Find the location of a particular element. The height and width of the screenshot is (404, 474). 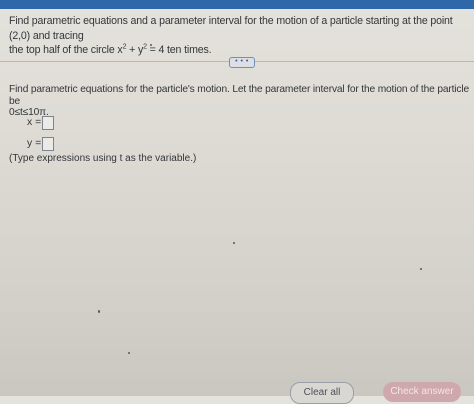

y-label: y = is located at coordinates (34, 143).